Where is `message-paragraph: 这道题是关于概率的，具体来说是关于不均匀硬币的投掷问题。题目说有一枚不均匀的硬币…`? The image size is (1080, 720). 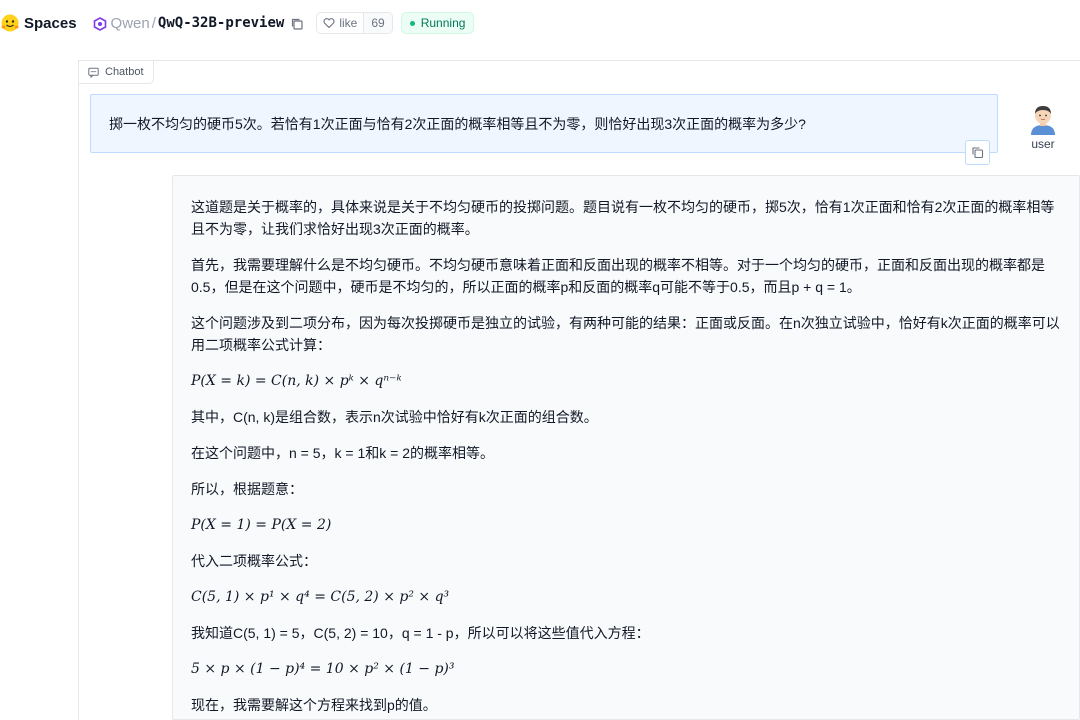
message-paragraph: 这道题是关于概率的，具体来说是关于不均匀硬币的投掷问题。题目说有一枚不均匀的硬币… is located at coordinates (623, 218).